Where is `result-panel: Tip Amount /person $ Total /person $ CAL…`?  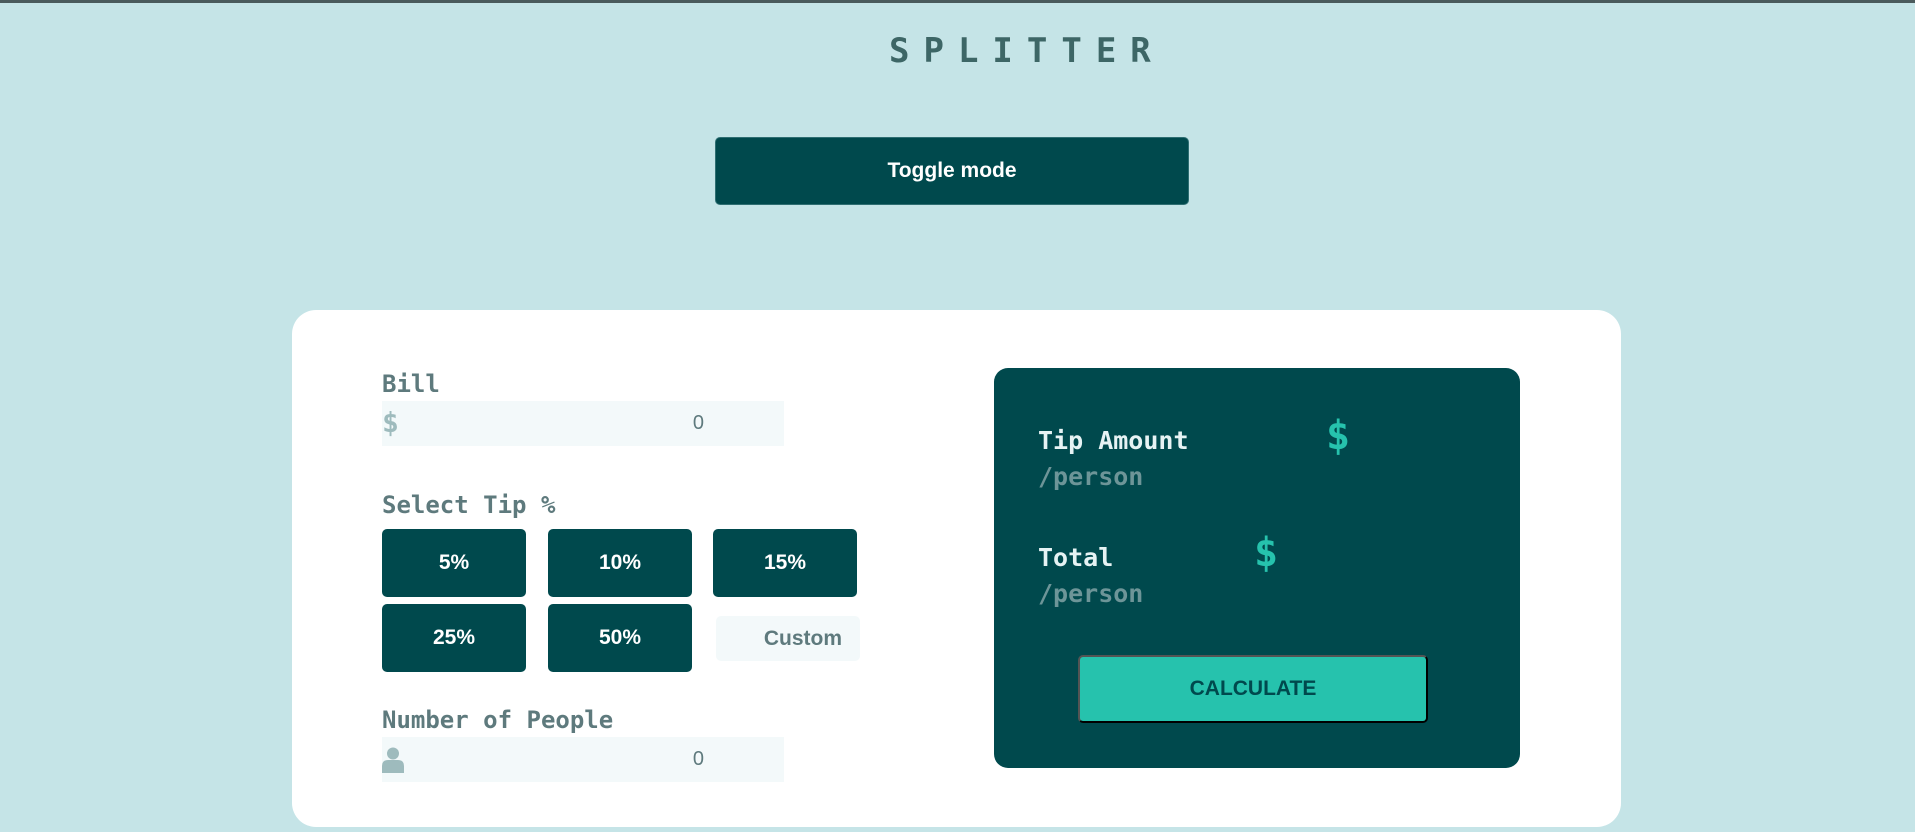 result-panel: Tip Amount /person $ Total /person $ CAL… is located at coordinates (1257, 568).